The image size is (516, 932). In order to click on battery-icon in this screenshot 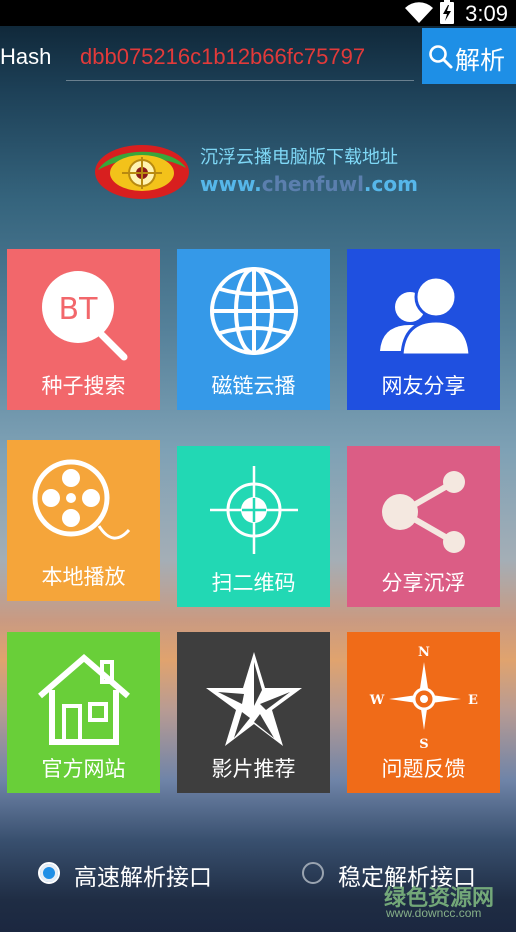, I will do `click(447, 13)`.